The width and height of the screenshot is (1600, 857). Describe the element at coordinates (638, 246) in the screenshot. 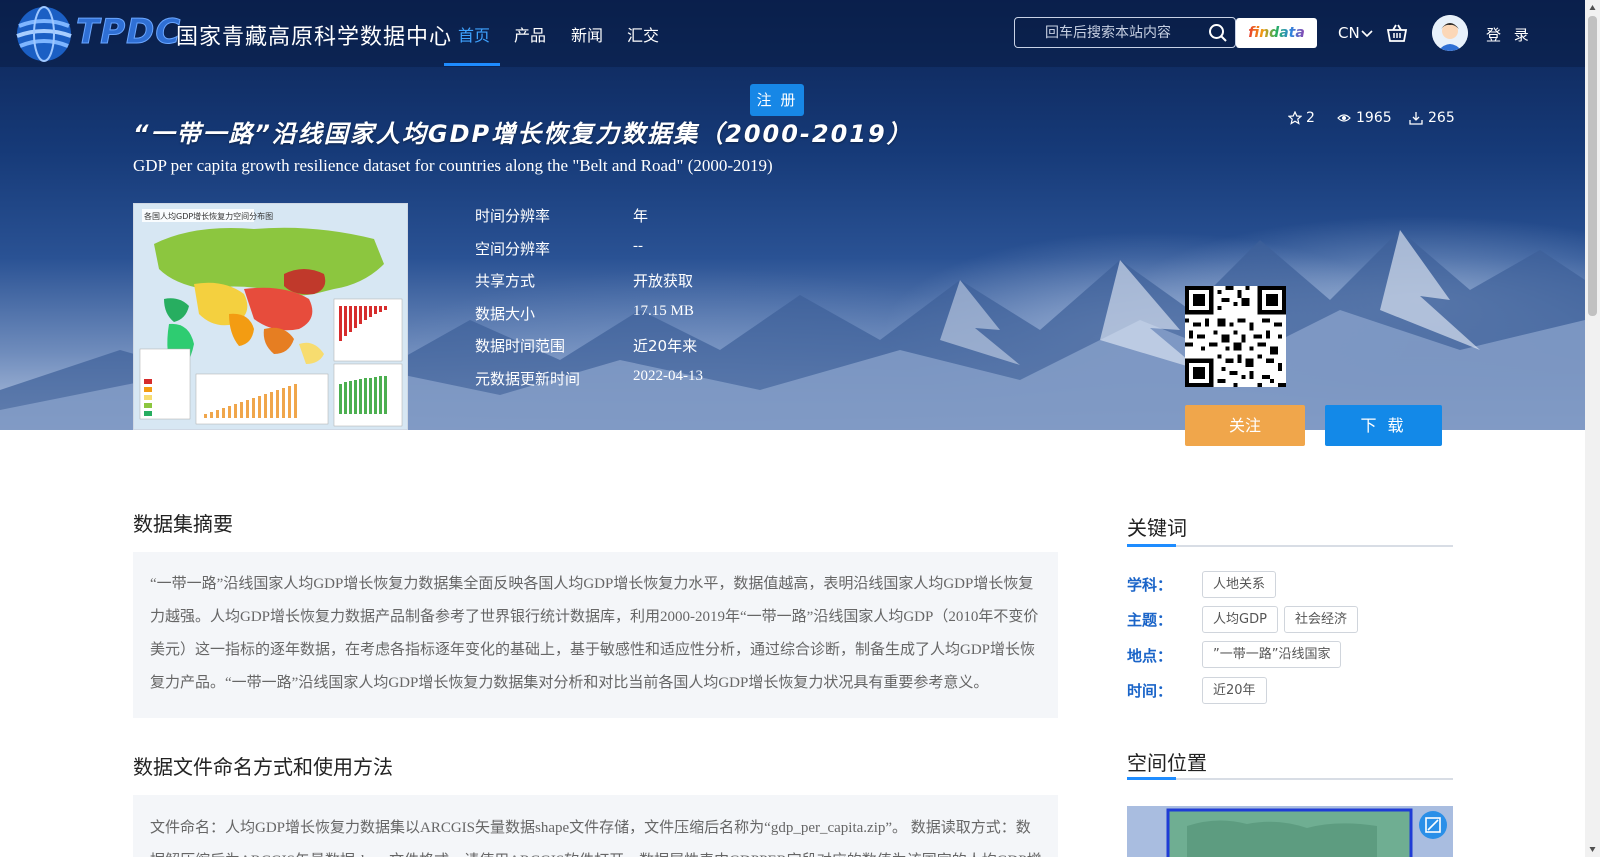

I see `info-value-spatial-resolution: --` at that location.